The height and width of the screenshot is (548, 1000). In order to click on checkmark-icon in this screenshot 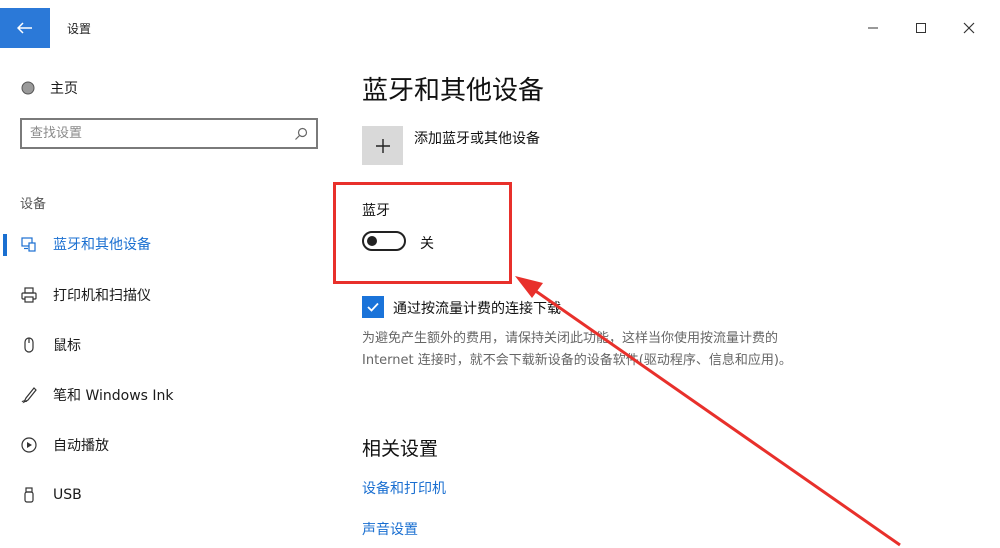, I will do `click(373, 307)`.